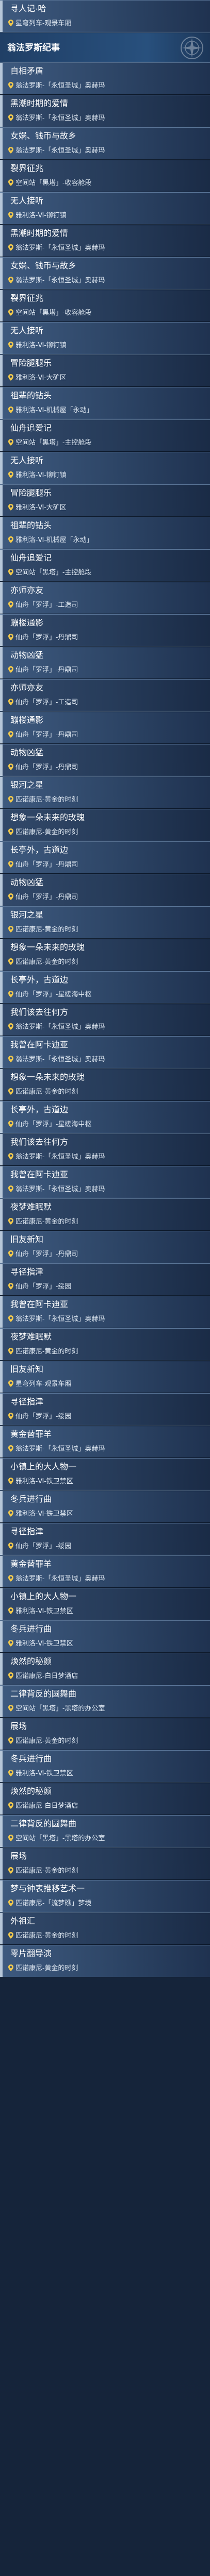 This screenshot has height=2576, width=210. Describe the element at coordinates (106, 1643) in the screenshot. I see `mission-location: 雅利洛-Ⅵ-铁卫禁区` at that location.